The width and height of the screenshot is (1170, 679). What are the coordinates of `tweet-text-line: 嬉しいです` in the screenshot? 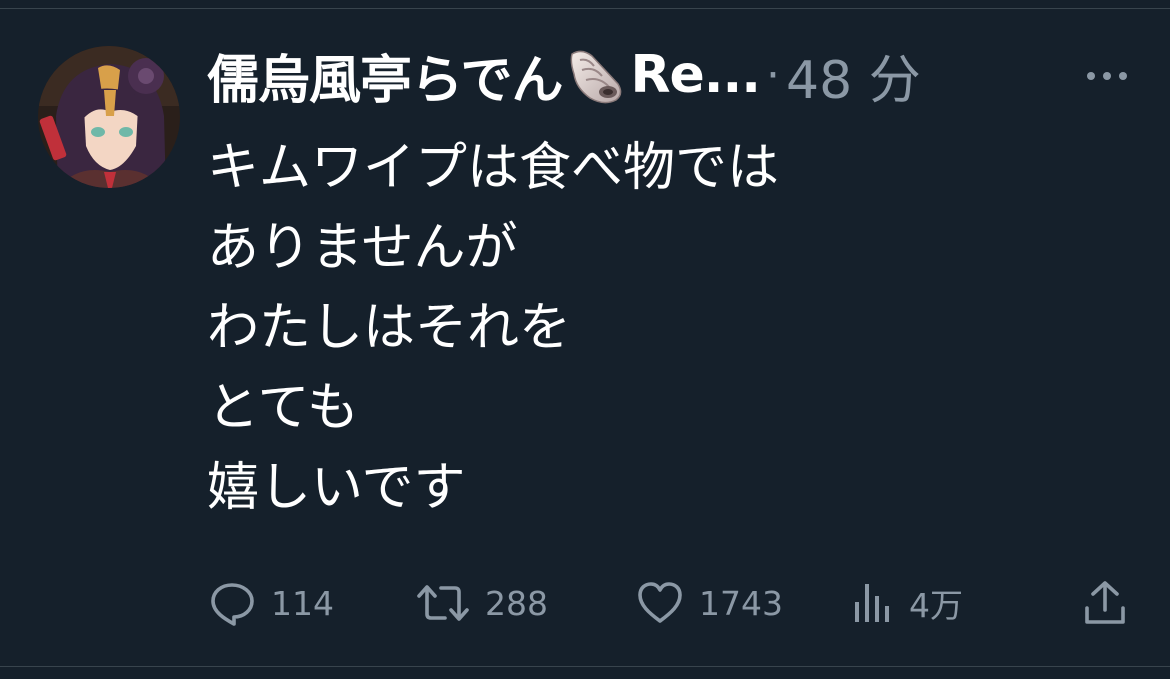 It's located at (336, 488).